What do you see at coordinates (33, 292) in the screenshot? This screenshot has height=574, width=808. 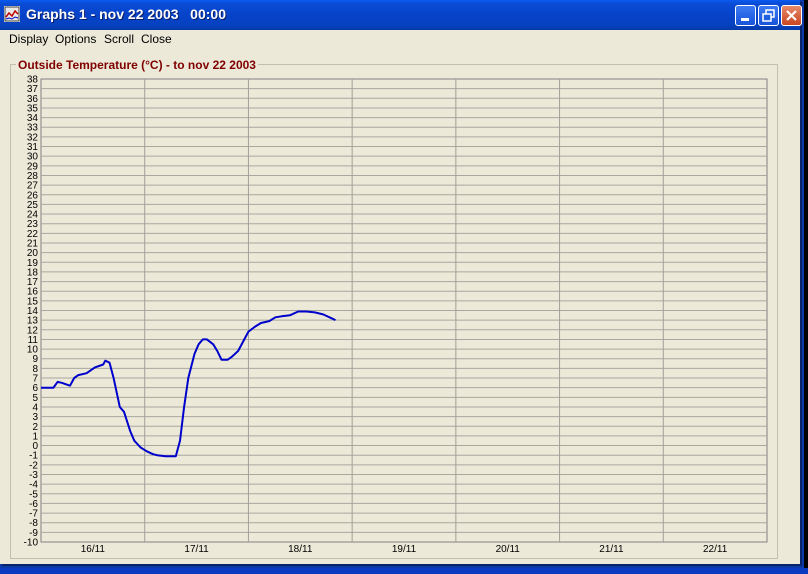 I see `y-tick-label: 16` at bounding box center [33, 292].